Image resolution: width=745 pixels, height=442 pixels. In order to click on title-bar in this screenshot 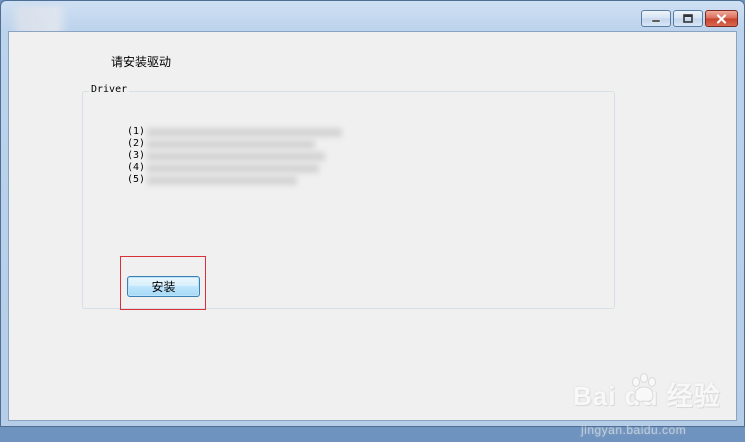, I will do `click(372, 18)`.